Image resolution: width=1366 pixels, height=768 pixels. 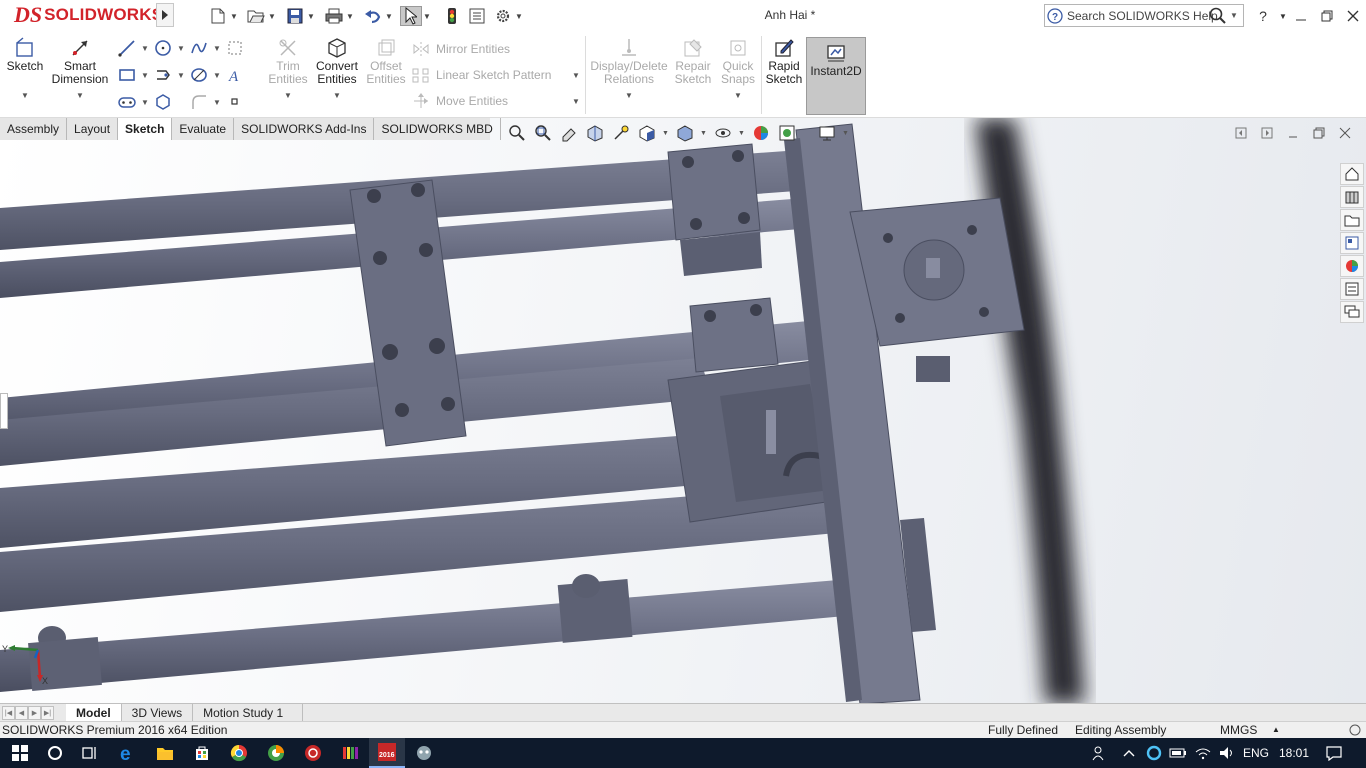 I want to click on select-button: ▼, so click(x=416, y=16).